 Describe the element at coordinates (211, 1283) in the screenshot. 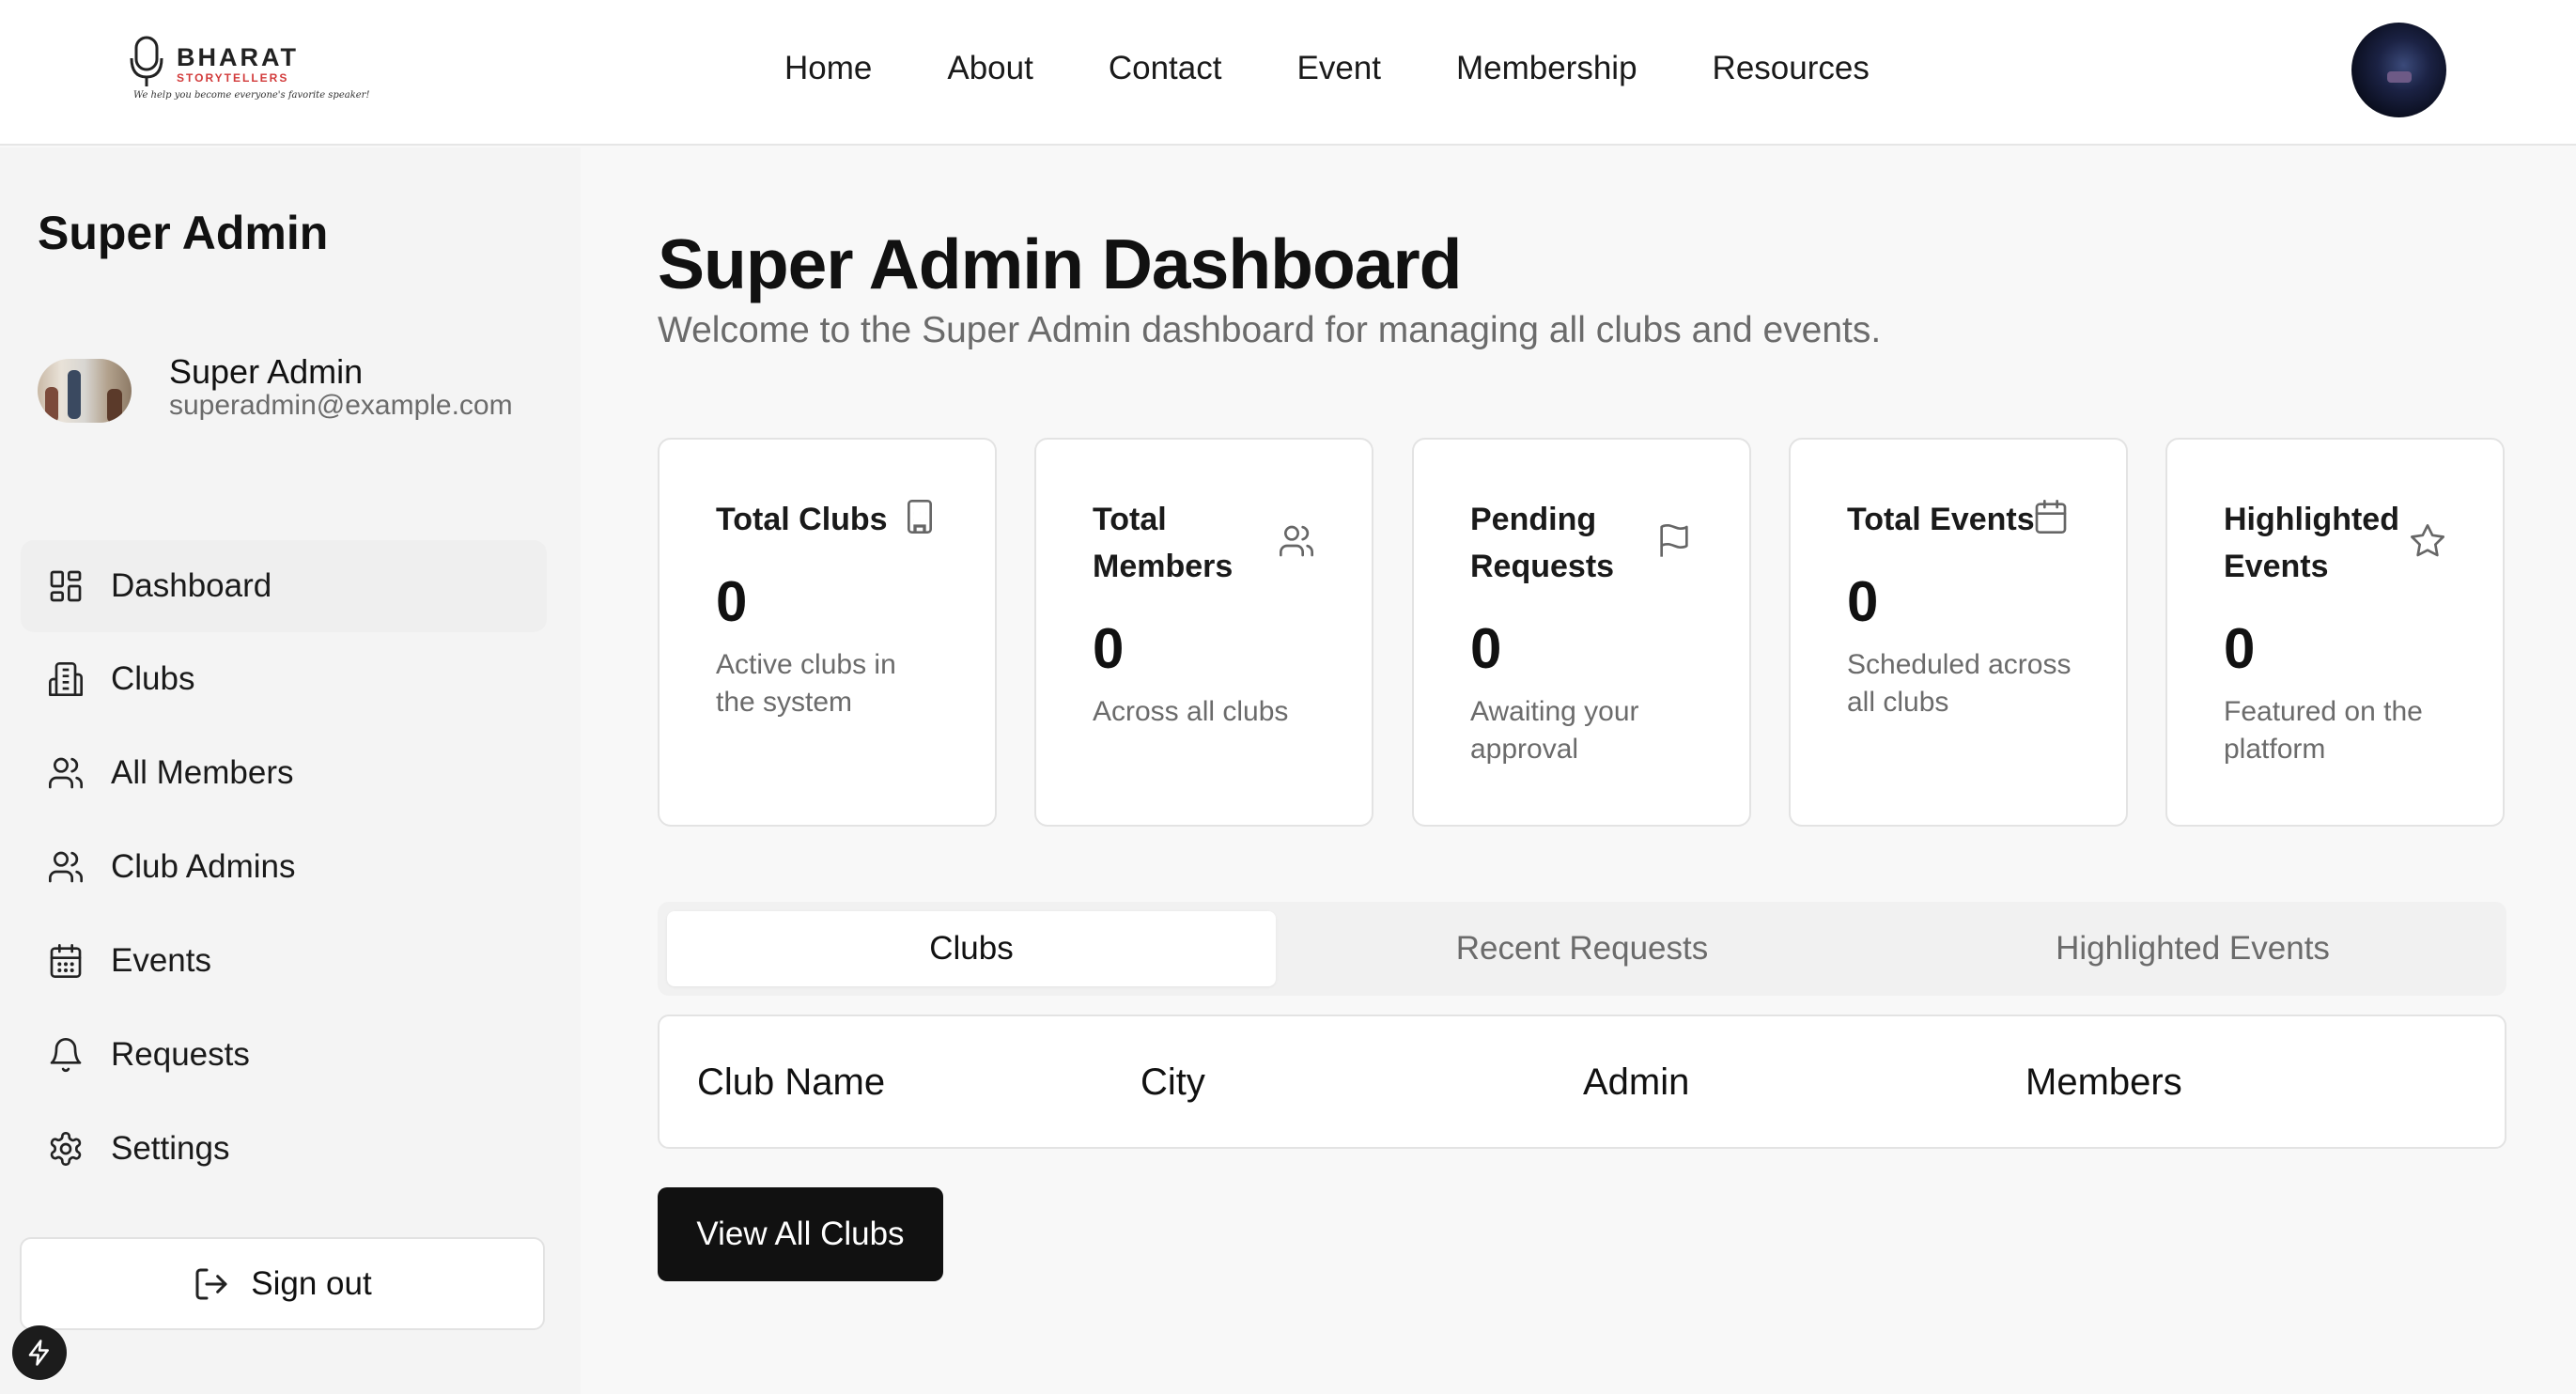

I see `log-out-icon` at that location.